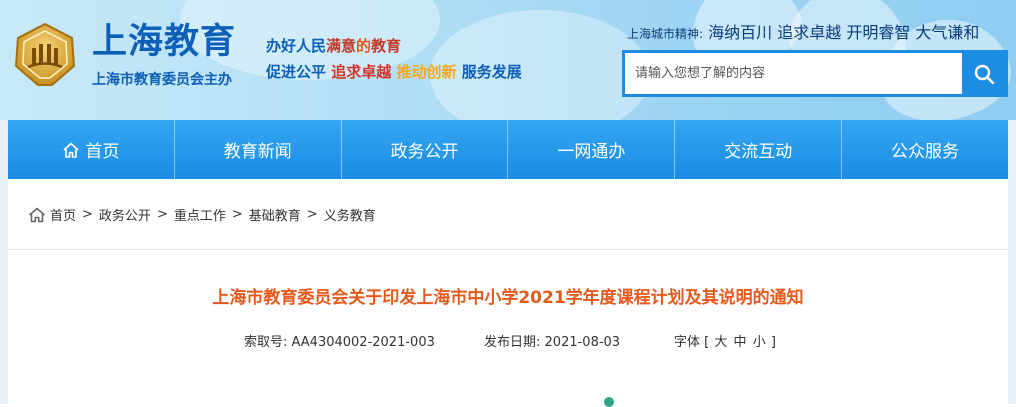  Describe the element at coordinates (426, 72) in the screenshot. I see `slogan-2-part: 推动创新` at that location.